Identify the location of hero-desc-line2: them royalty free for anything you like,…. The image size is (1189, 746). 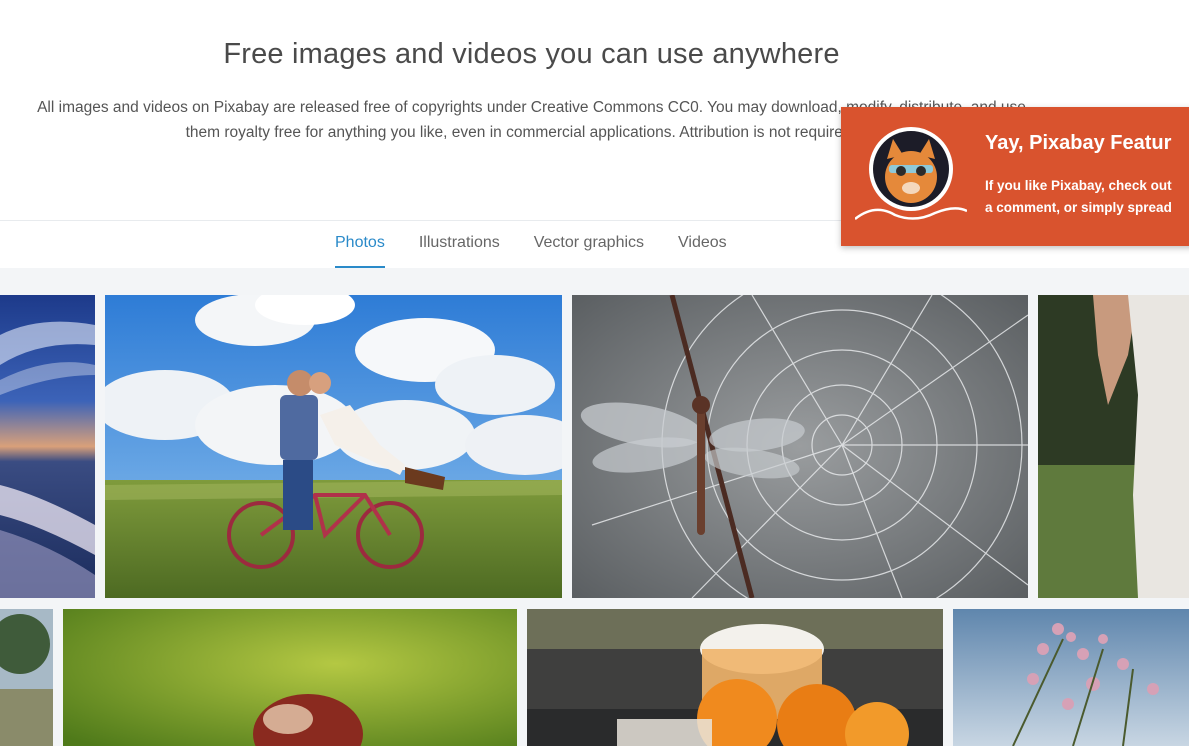
(520, 132).